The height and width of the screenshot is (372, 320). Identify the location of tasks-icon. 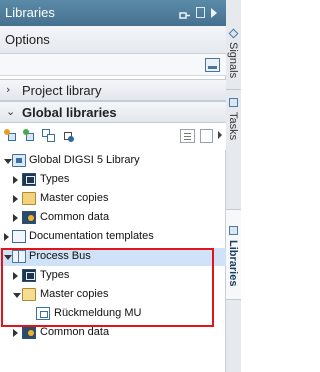
(233, 102).